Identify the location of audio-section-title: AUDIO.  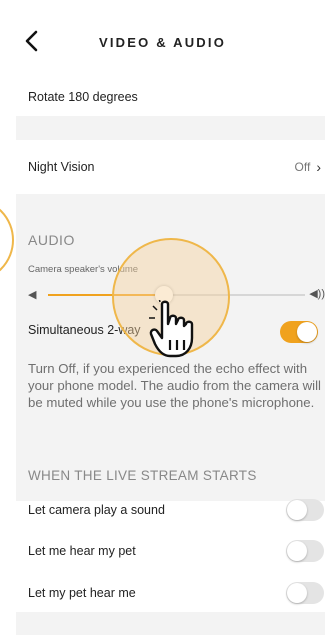
(51, 240).